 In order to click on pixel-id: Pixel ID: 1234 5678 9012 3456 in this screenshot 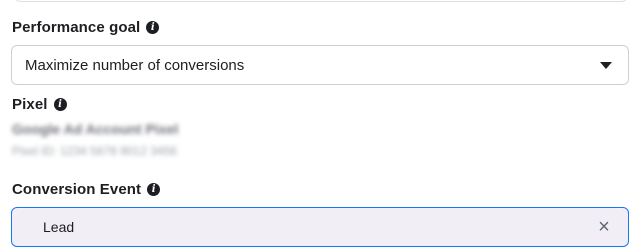, I will do `click(94, 151)`.